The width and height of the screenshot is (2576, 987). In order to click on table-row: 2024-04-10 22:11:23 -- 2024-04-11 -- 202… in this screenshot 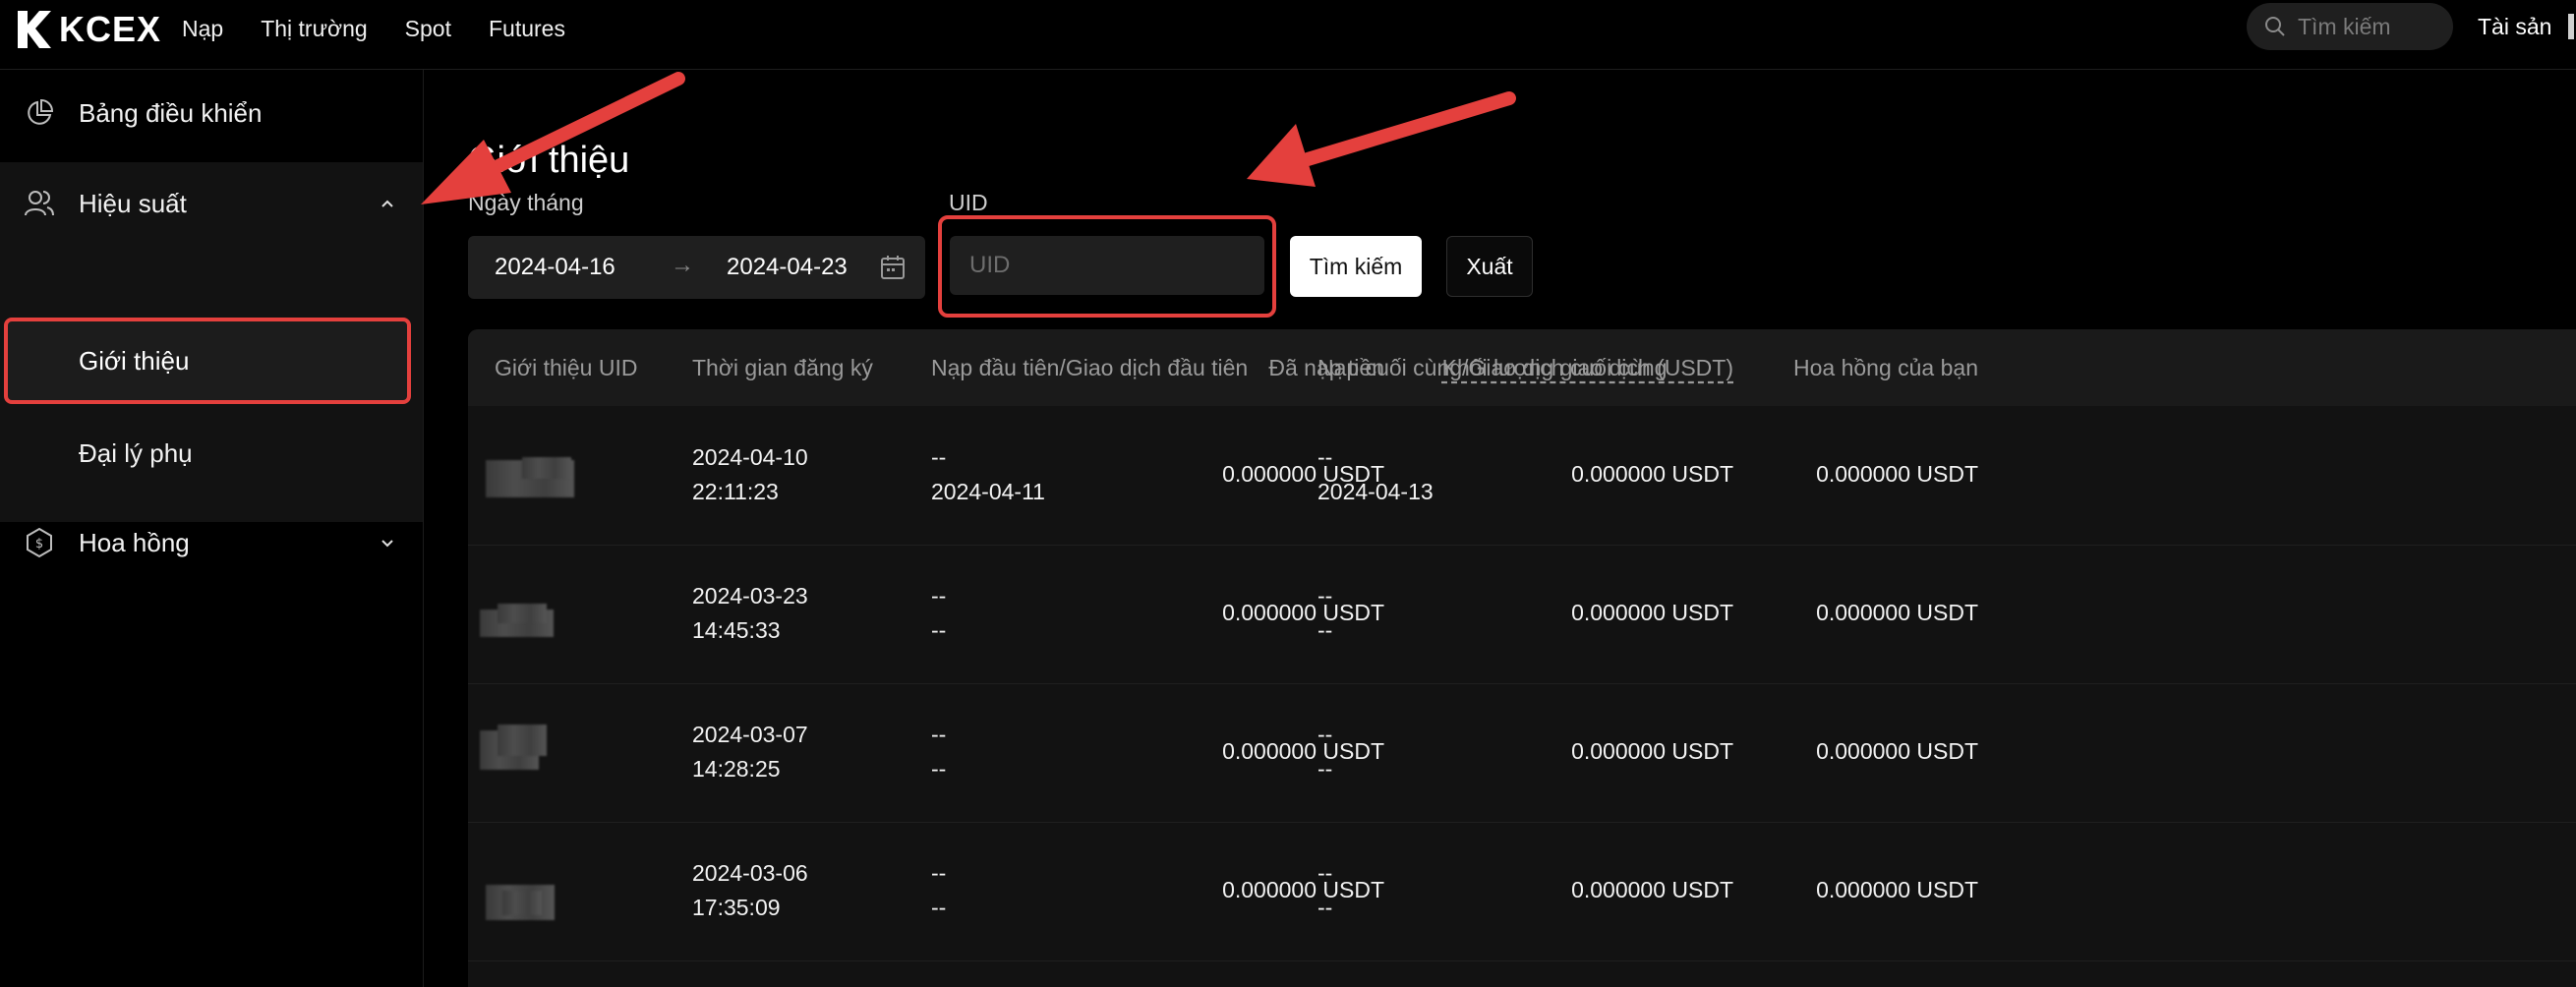, I will do `click(1522, 476)`.